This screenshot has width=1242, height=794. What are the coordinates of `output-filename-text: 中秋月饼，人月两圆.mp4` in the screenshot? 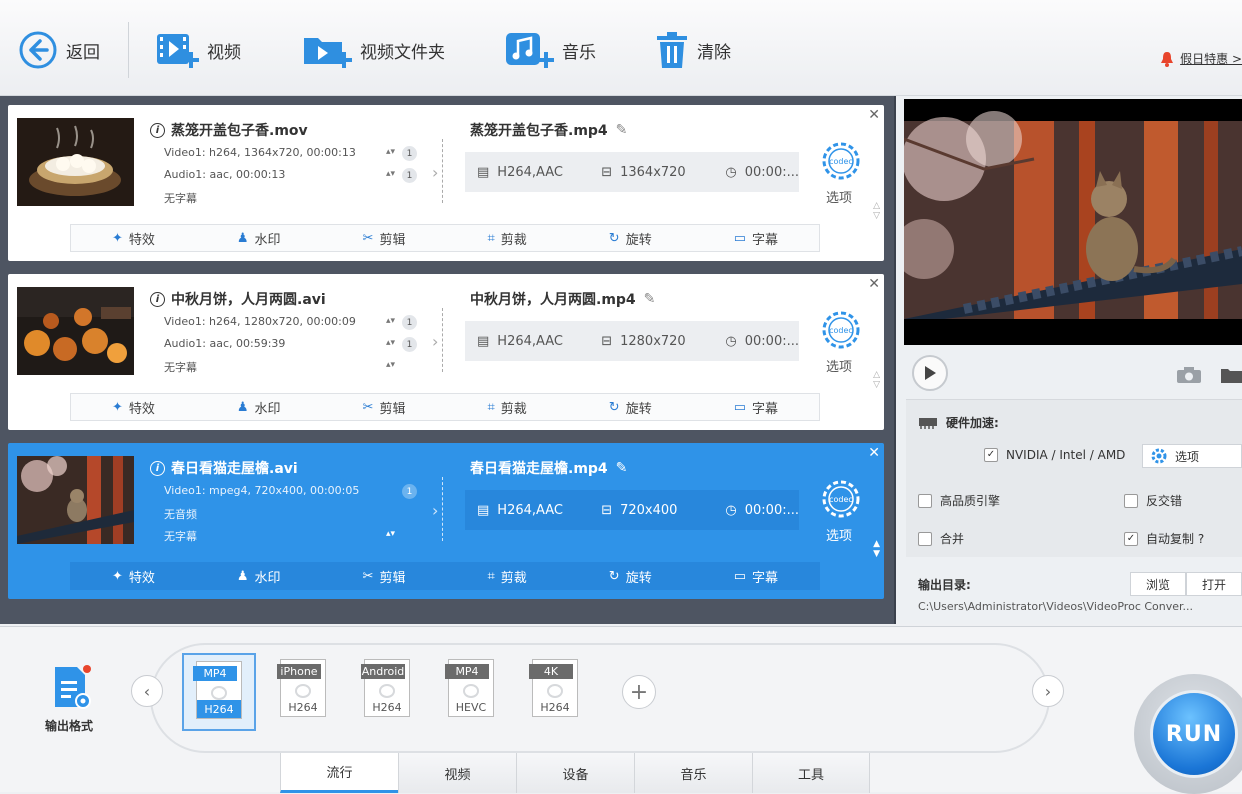 It's located at (553, 300).